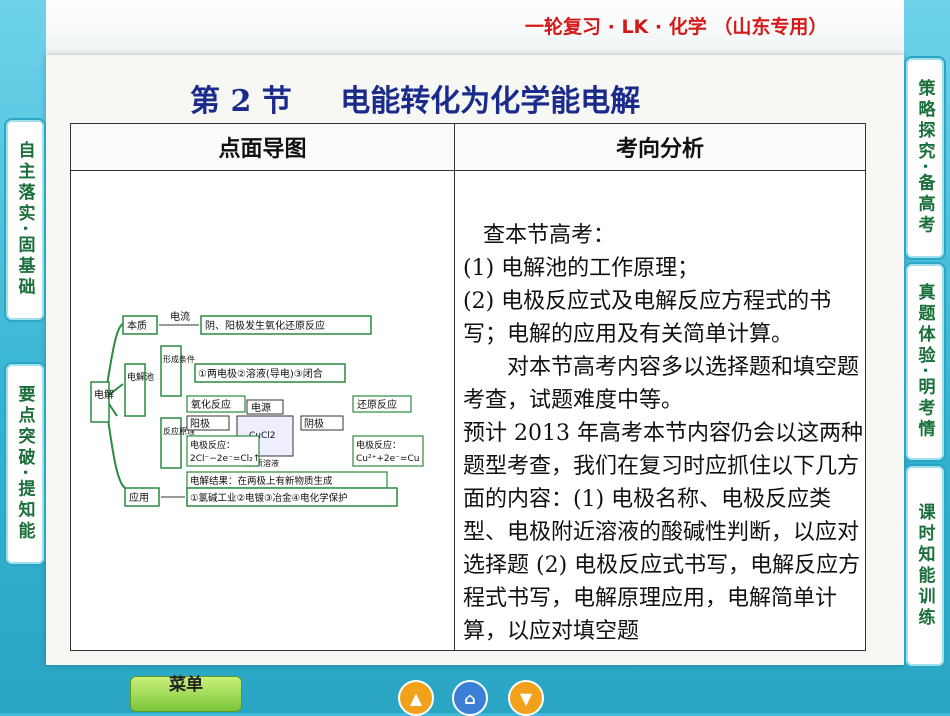 This screenshot has height=716, width=950. What do you see at coordinates (925, 566) in the screenshot?
I see `tab-training: 课时知能训练` at bounding box center [925, 566].